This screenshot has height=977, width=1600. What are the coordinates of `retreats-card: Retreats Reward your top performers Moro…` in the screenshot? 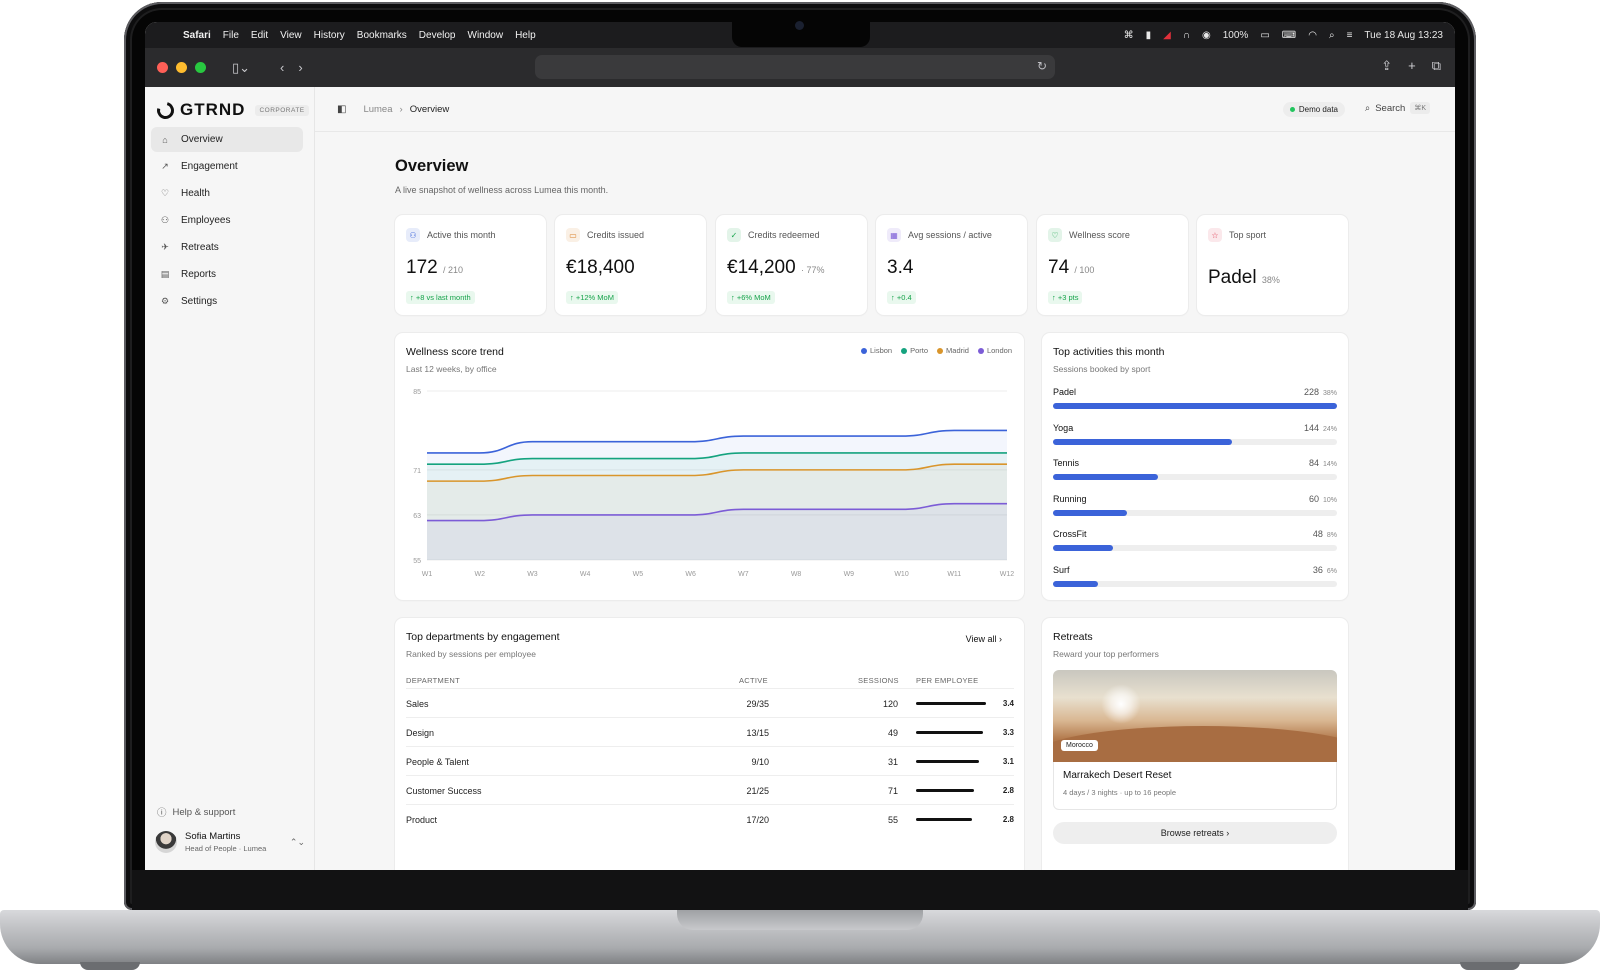 It's located at (1195, 744).